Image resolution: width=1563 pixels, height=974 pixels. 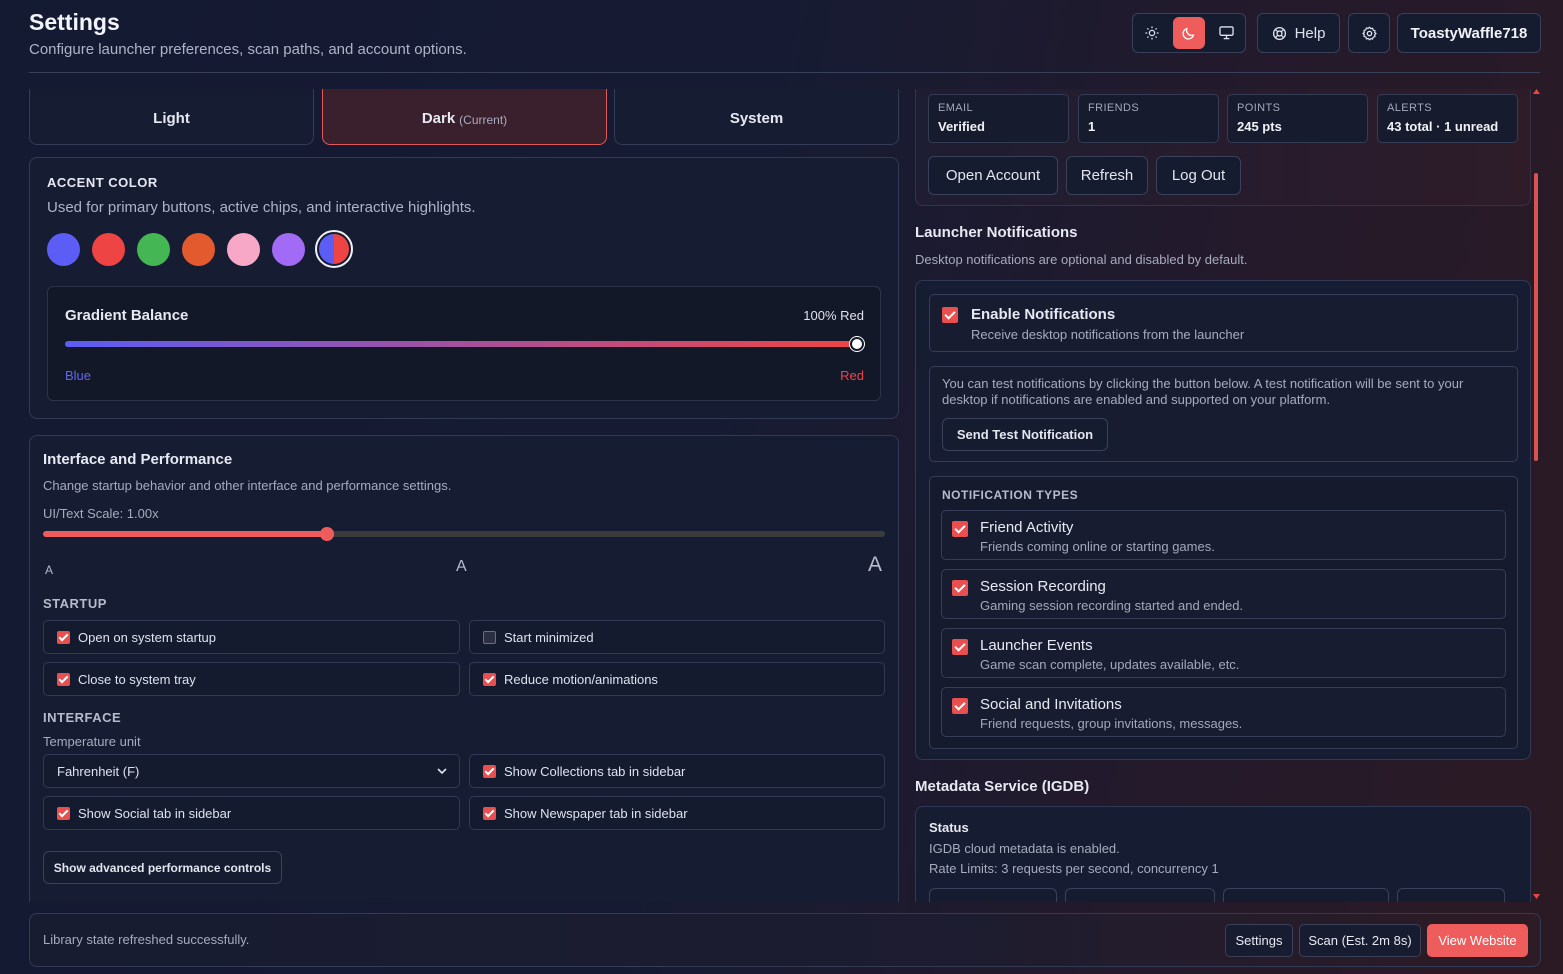 I want to click on scale-label: UI/Text Scale: 1.00x, so click(x=101, y=513).